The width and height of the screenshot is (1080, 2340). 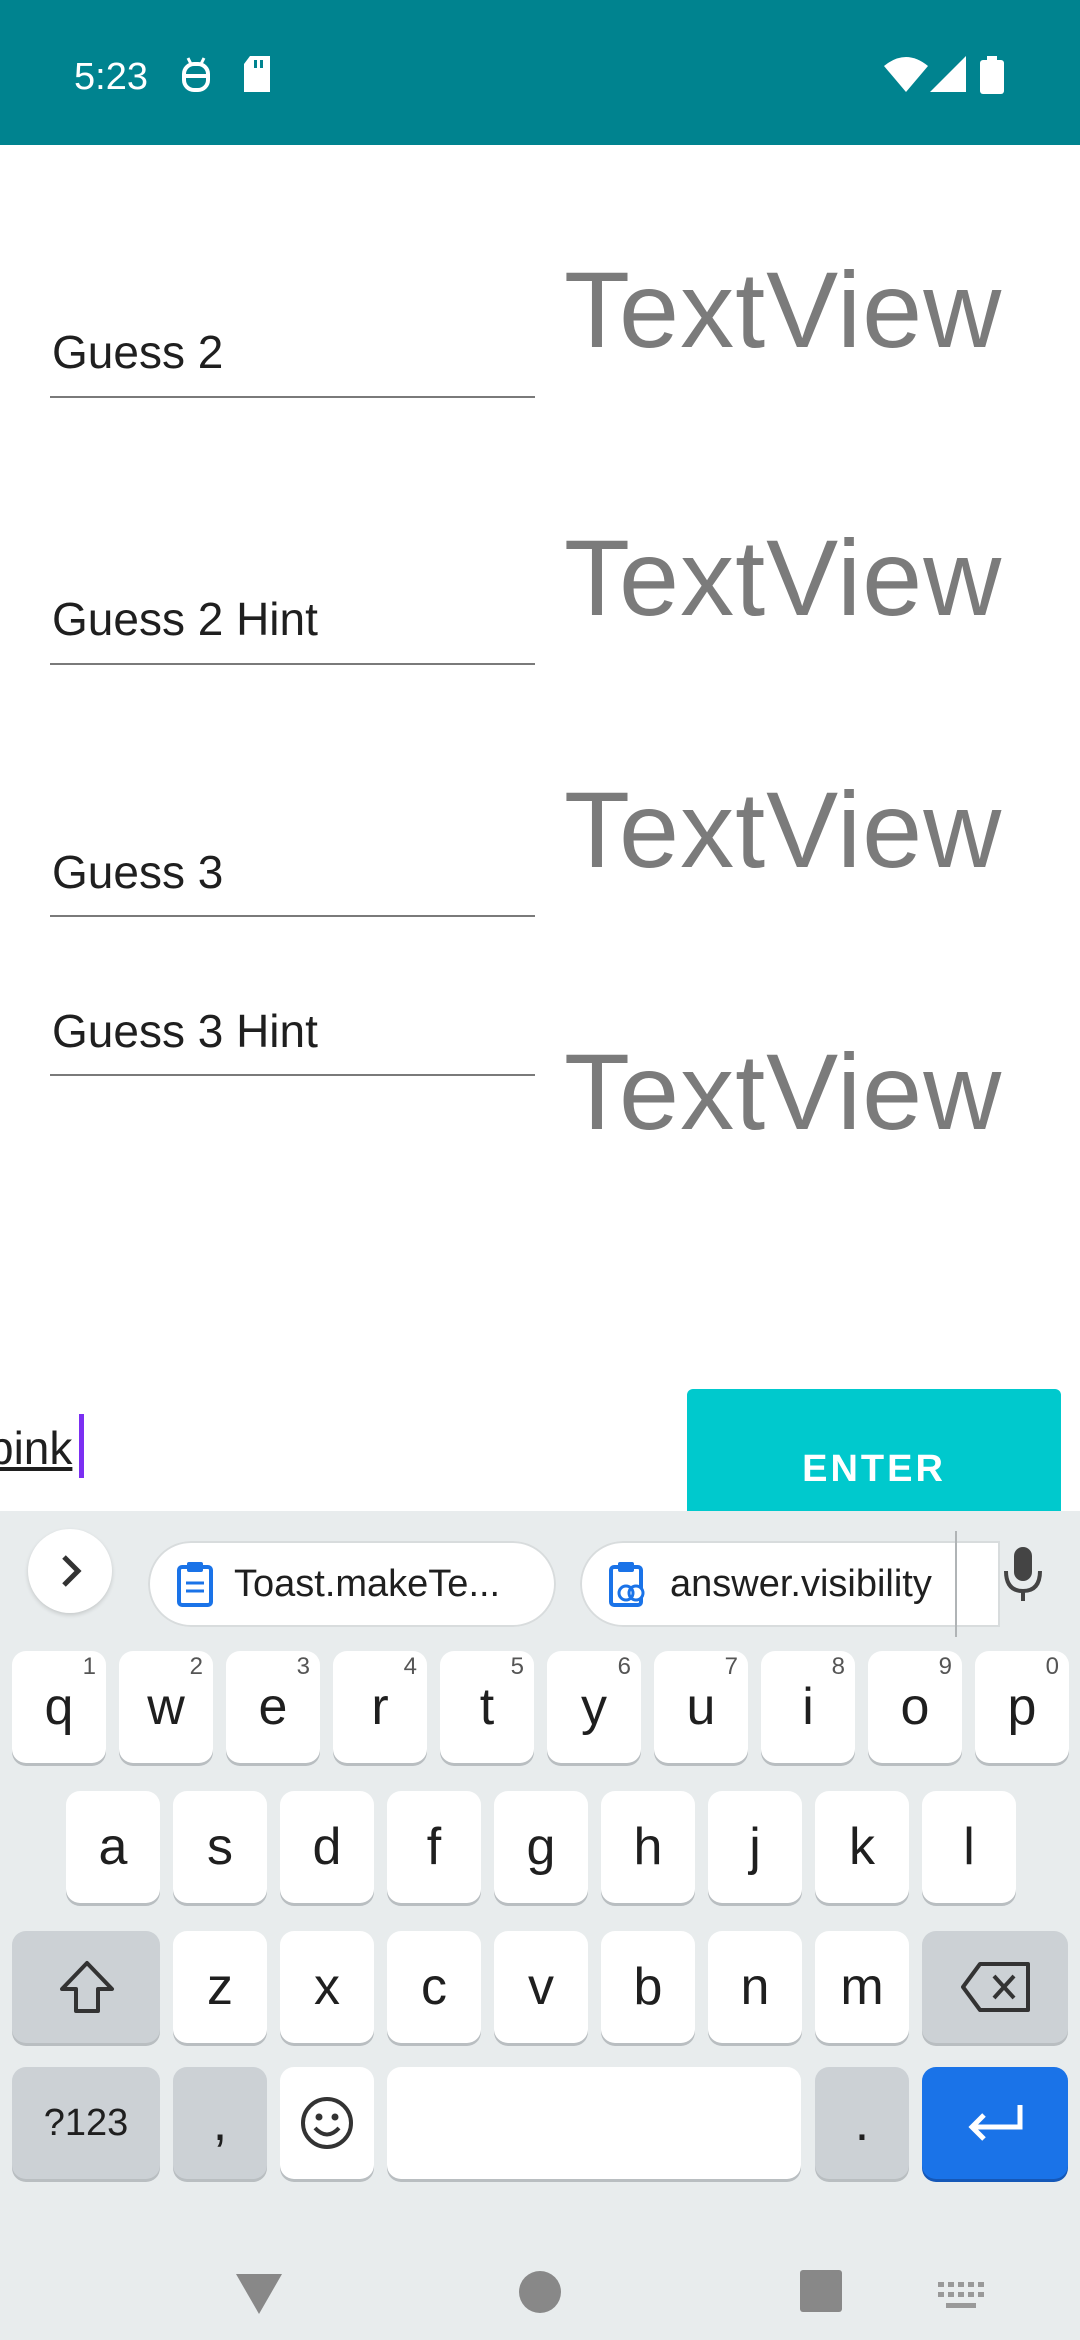 I want to click on text-view-4: TextView, so click(x=783, y=1091).